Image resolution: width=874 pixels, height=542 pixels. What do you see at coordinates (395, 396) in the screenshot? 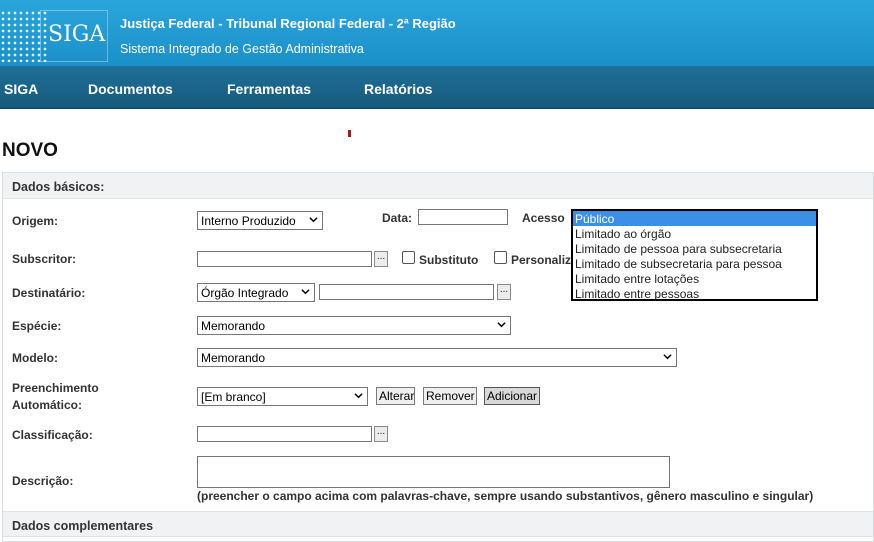
I see `alterar-button: Alterar` at bounding box center [395, 396].